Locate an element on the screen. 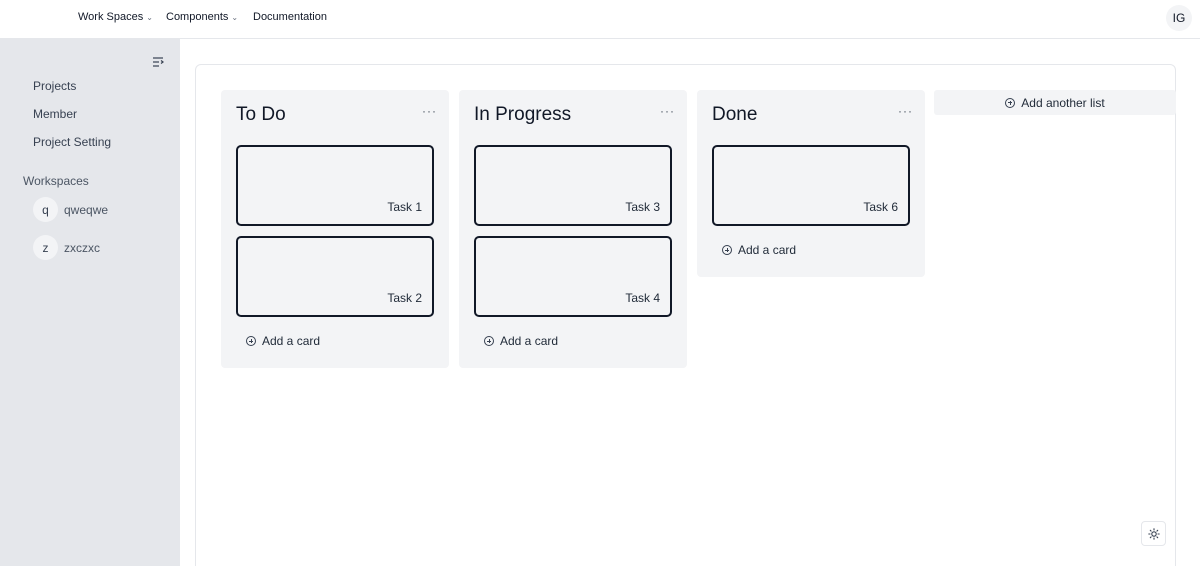  theme-toggle-button is located at coordinates (1153, 533).